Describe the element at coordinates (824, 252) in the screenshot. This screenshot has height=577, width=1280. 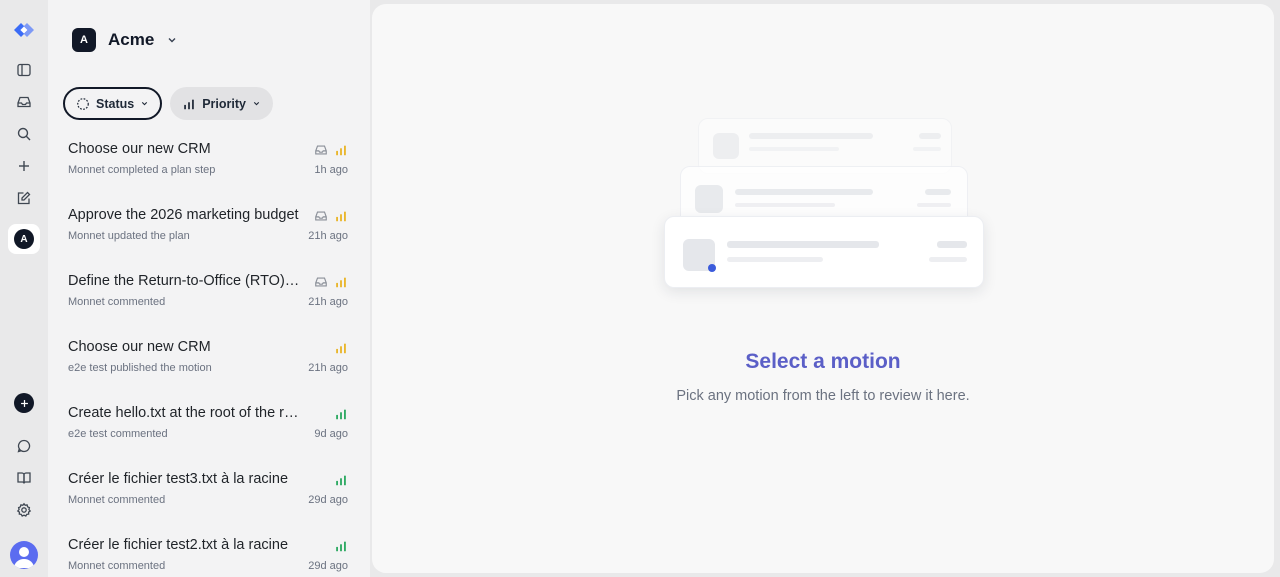
I see `placeholder-card` at that location.